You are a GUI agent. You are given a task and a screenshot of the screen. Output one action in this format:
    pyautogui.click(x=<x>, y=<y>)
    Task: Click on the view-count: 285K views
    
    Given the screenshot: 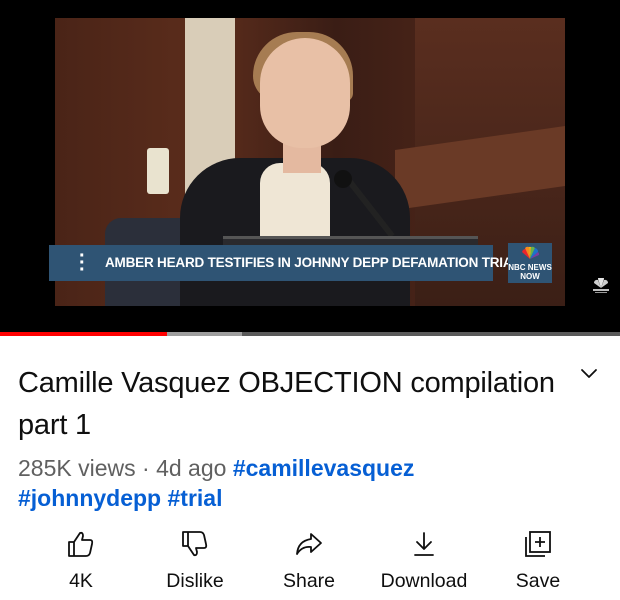 What is the action you would take?
    pyautogui.click(x=77, y=468)
    